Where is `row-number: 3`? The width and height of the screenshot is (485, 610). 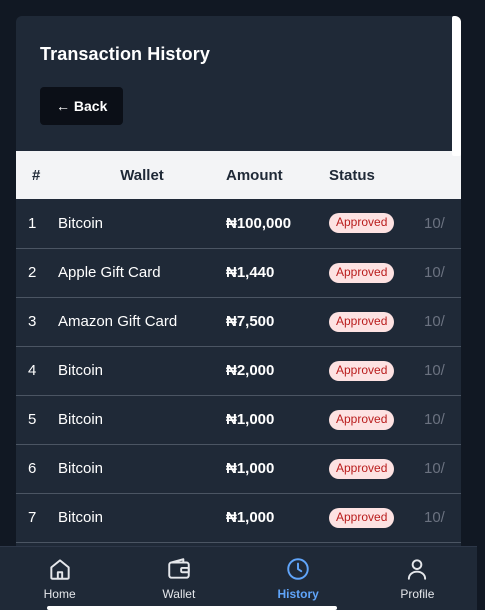 row-number: 3 is located at coordinates (32, 321).